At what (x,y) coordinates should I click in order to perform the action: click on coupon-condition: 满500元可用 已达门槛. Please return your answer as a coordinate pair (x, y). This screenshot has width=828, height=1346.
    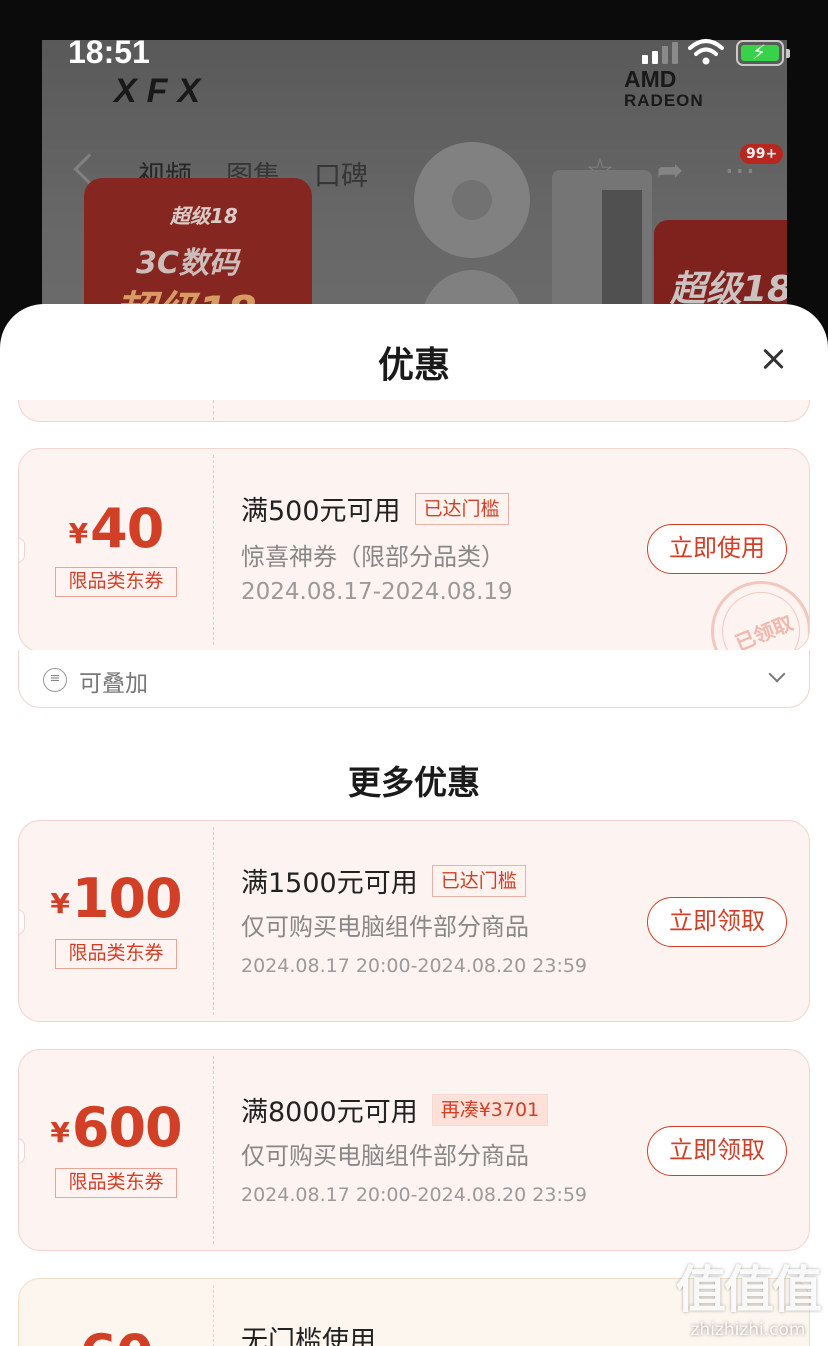
    Looking at the image, I should click on (375, 508).